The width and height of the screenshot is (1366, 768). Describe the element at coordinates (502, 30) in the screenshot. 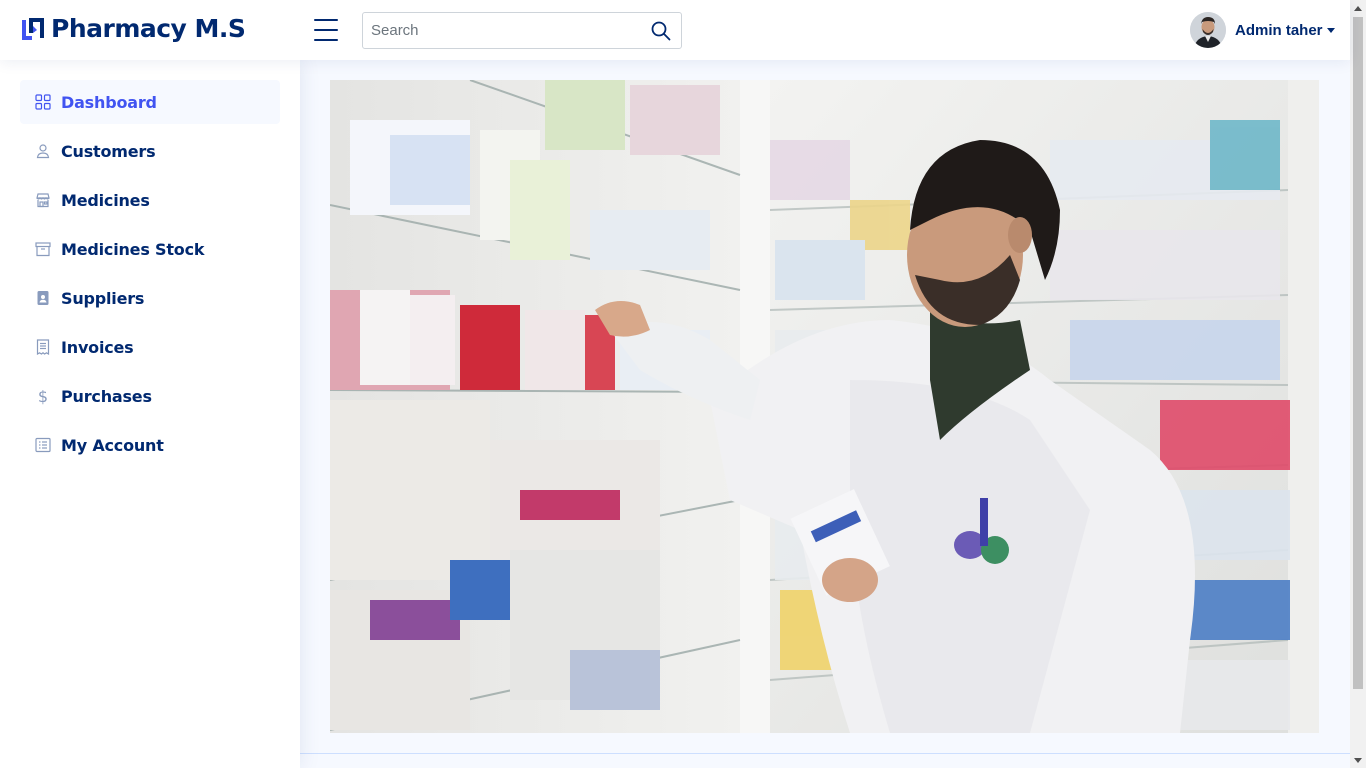

I see `search-input` at that location.